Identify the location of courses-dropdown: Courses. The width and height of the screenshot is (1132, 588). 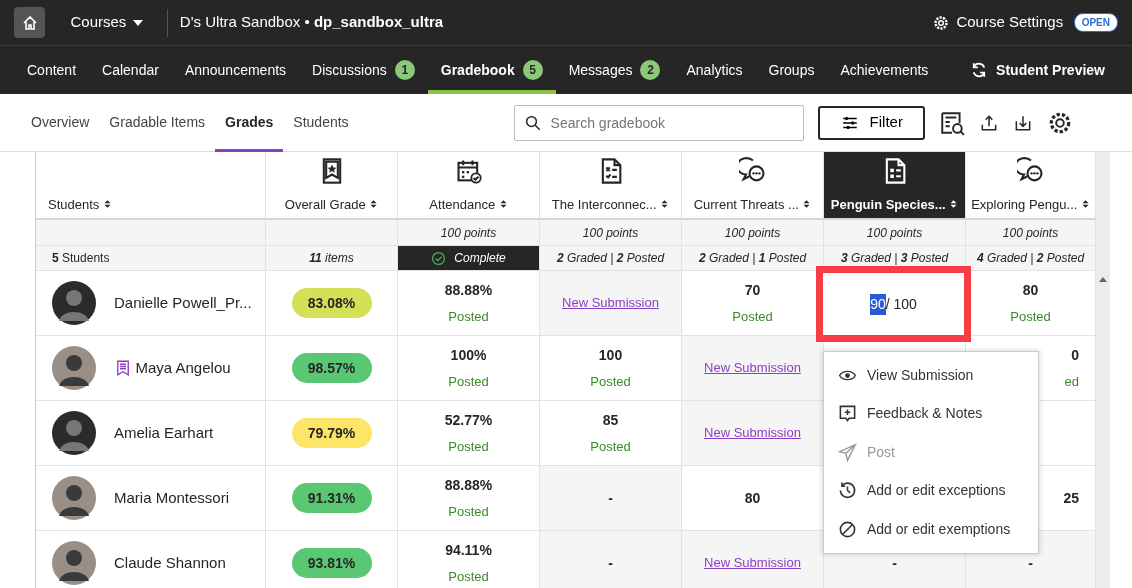
(107, 22).